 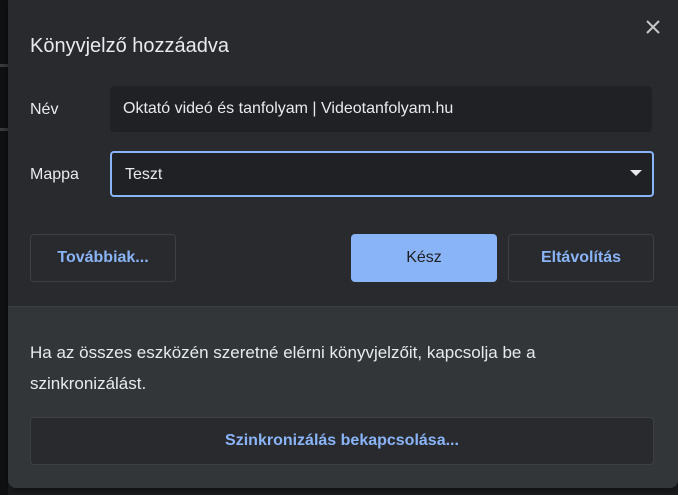 What do you see at coordinates (382, 174) in the screenshot?
I see `folder-select: Teszt` at bounding box center [382, 174].